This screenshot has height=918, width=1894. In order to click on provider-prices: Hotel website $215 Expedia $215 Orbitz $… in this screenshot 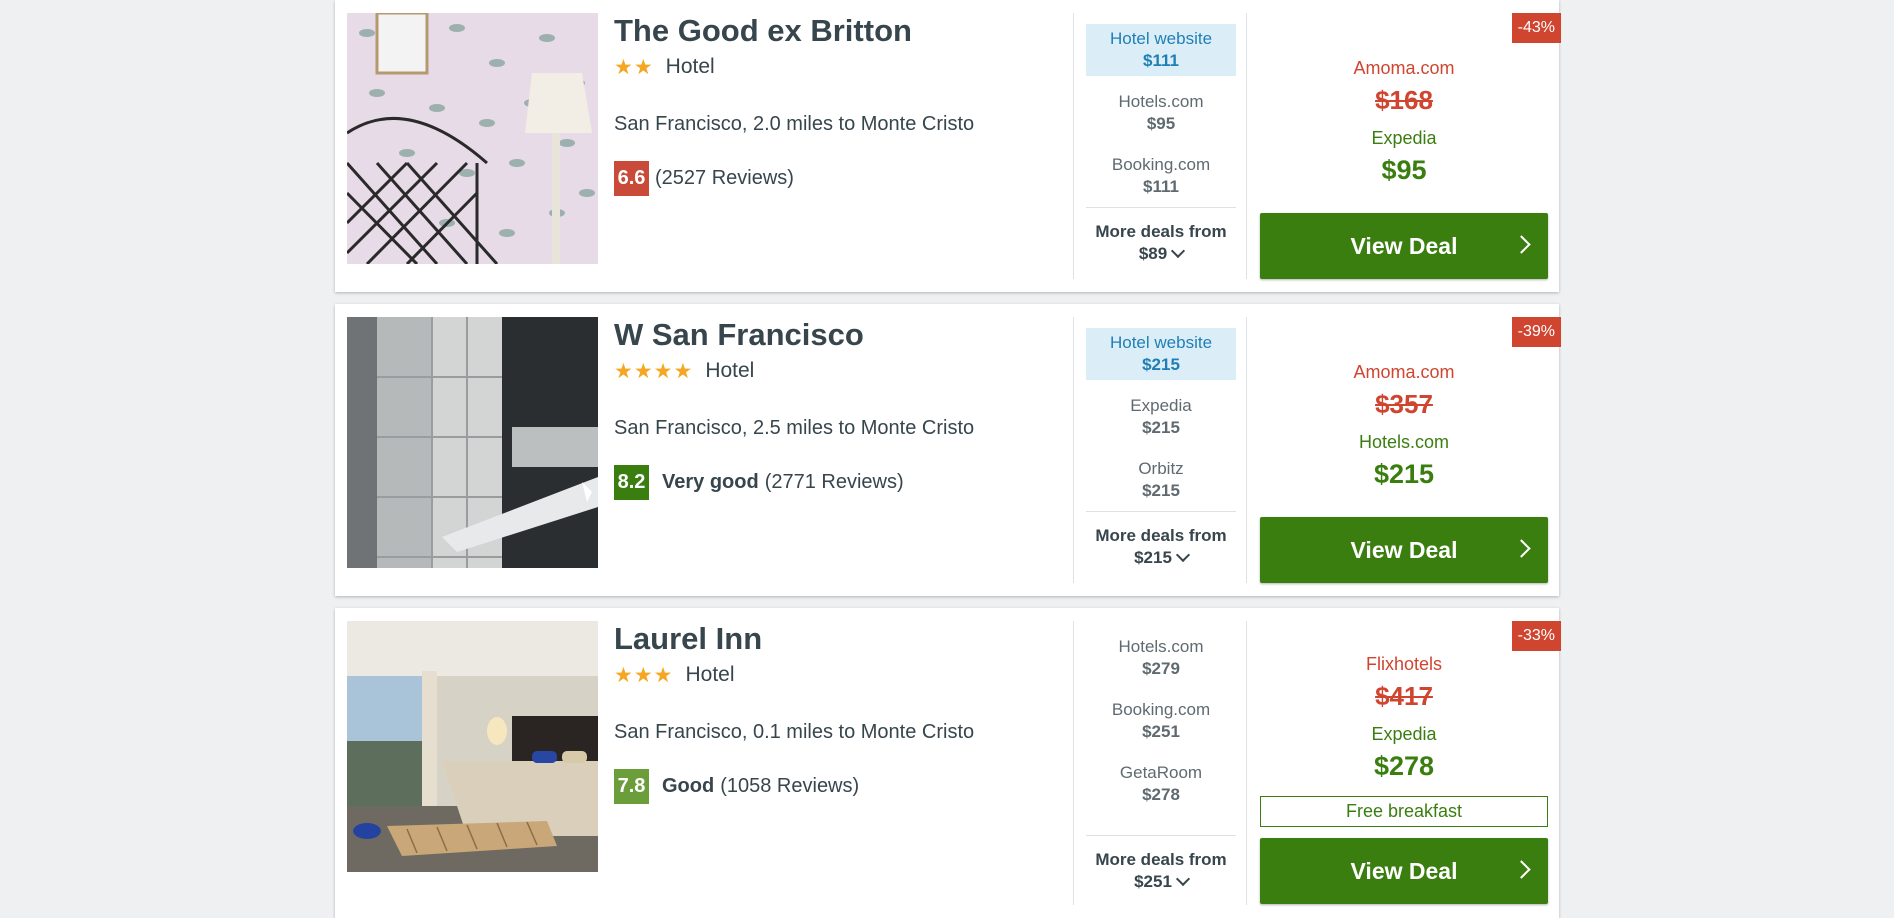, I will do `click(1160, 450)`.